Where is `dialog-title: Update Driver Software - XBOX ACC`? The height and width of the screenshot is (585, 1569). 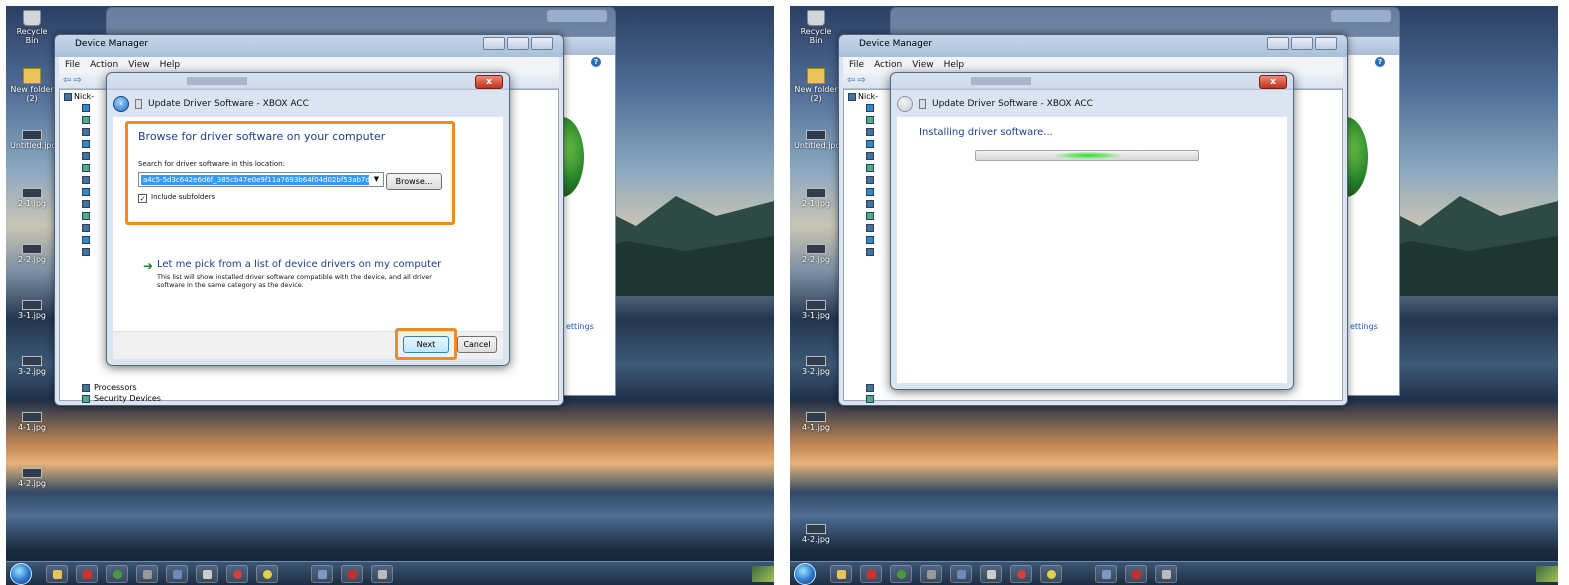 dialog-title: Update Driver Software - XBOX ACC is located at coordinates (228, 104).